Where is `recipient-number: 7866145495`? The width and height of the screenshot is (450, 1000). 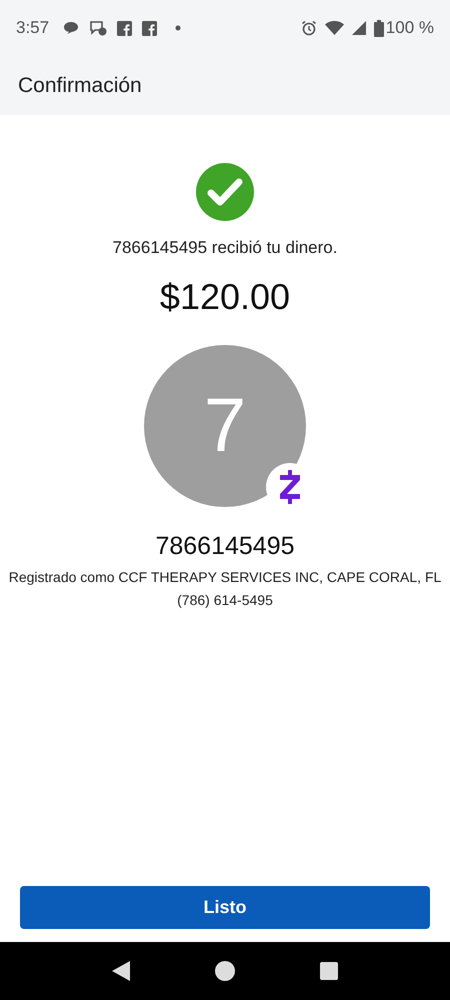 recipient-number: 7866145495 is located at coordinates (225, 545).